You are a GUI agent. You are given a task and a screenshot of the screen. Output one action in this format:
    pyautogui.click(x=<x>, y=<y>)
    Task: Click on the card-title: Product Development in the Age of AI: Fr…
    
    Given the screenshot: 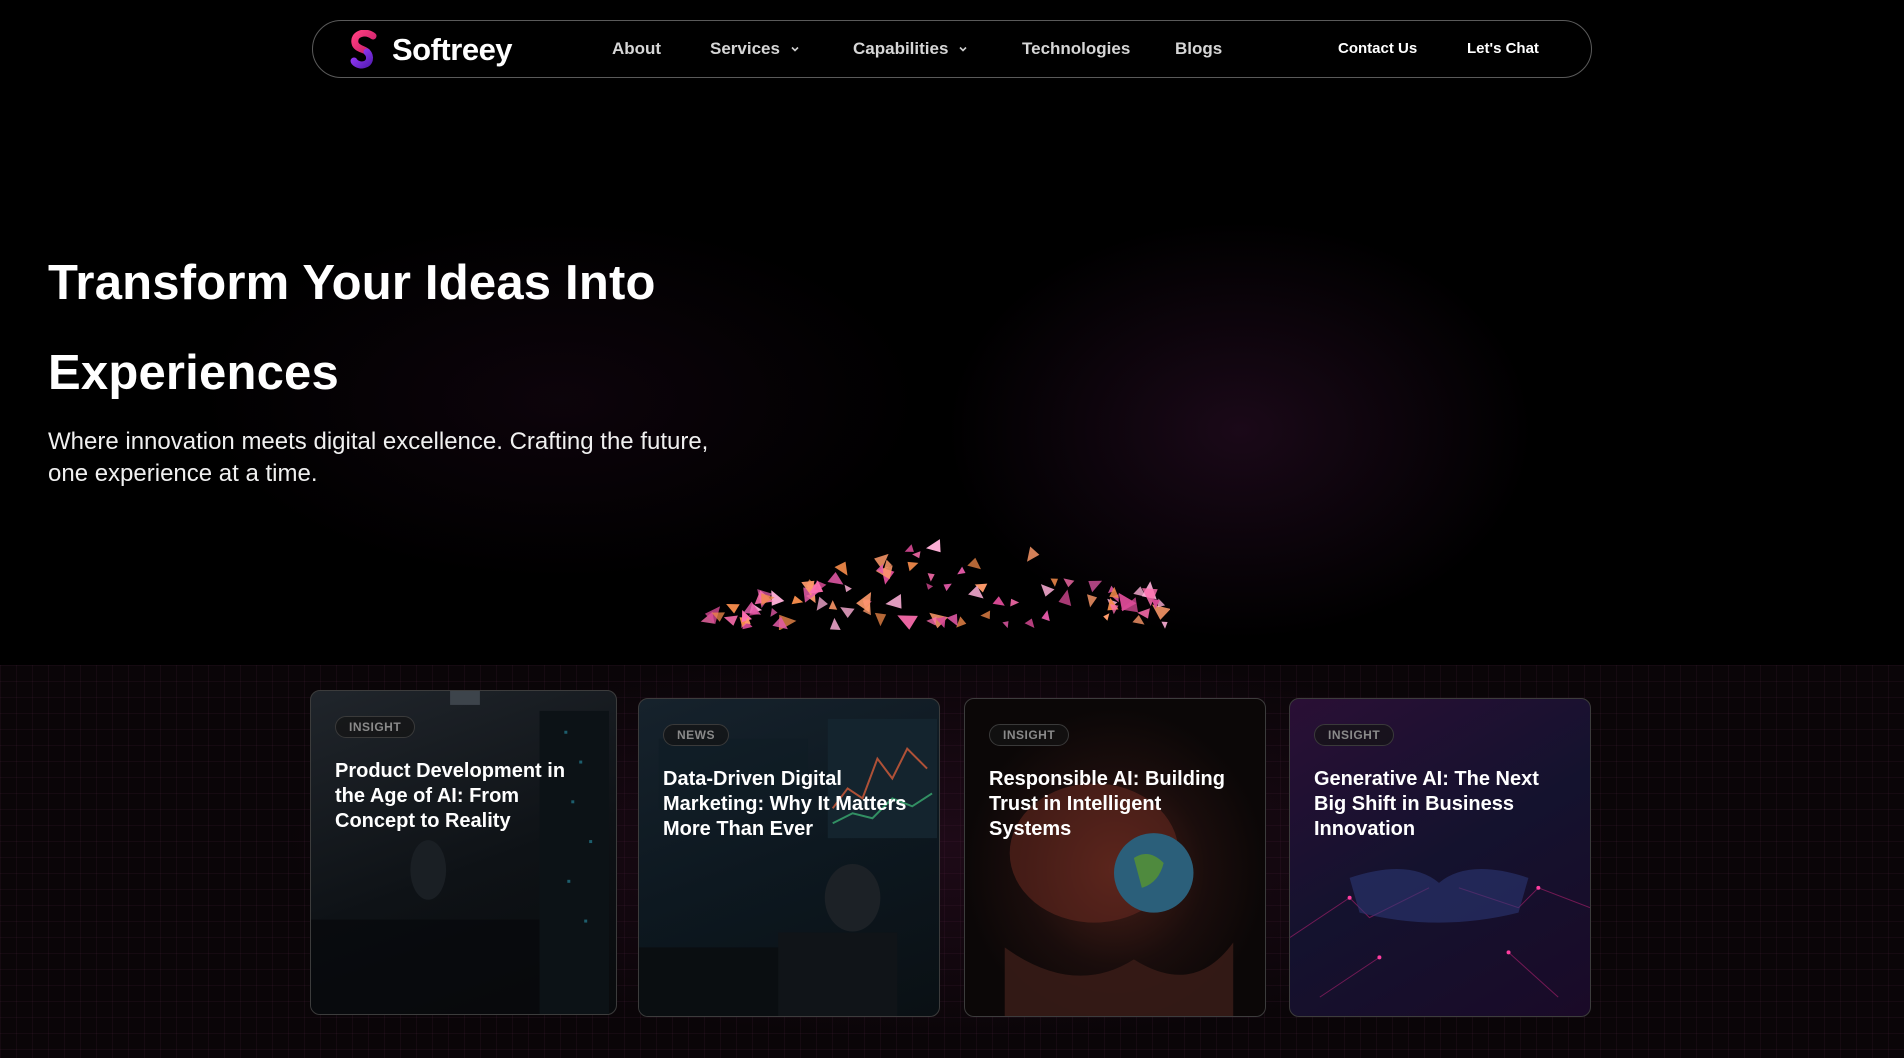 What is the action you would take?
    pyautogui.click(x=450, y=796)
    